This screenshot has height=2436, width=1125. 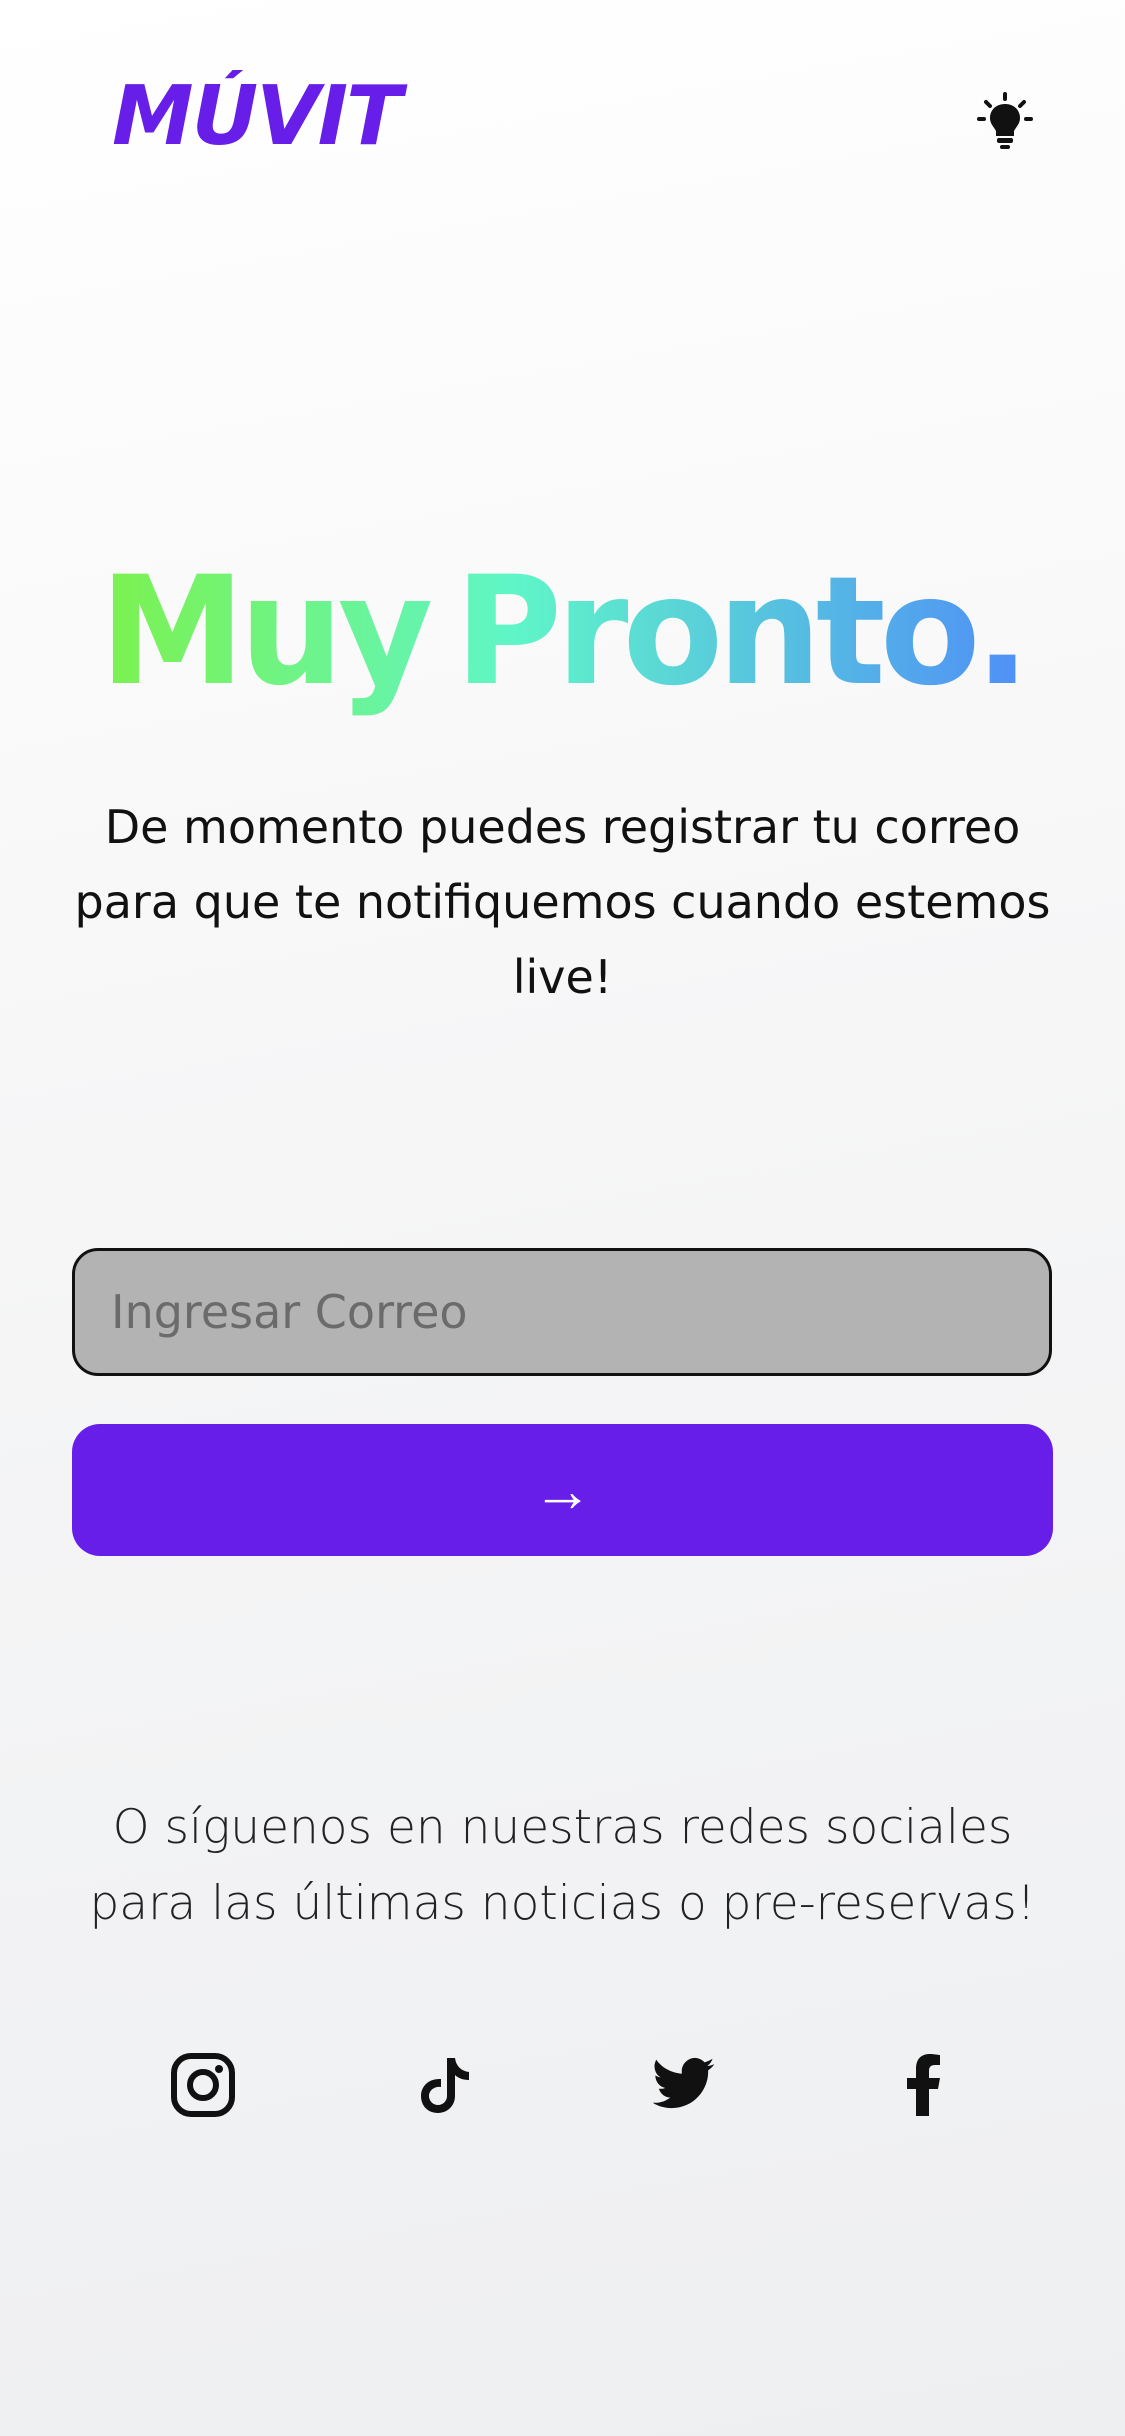 I want to click on twitter-icon, so click(x=685, y=2085).